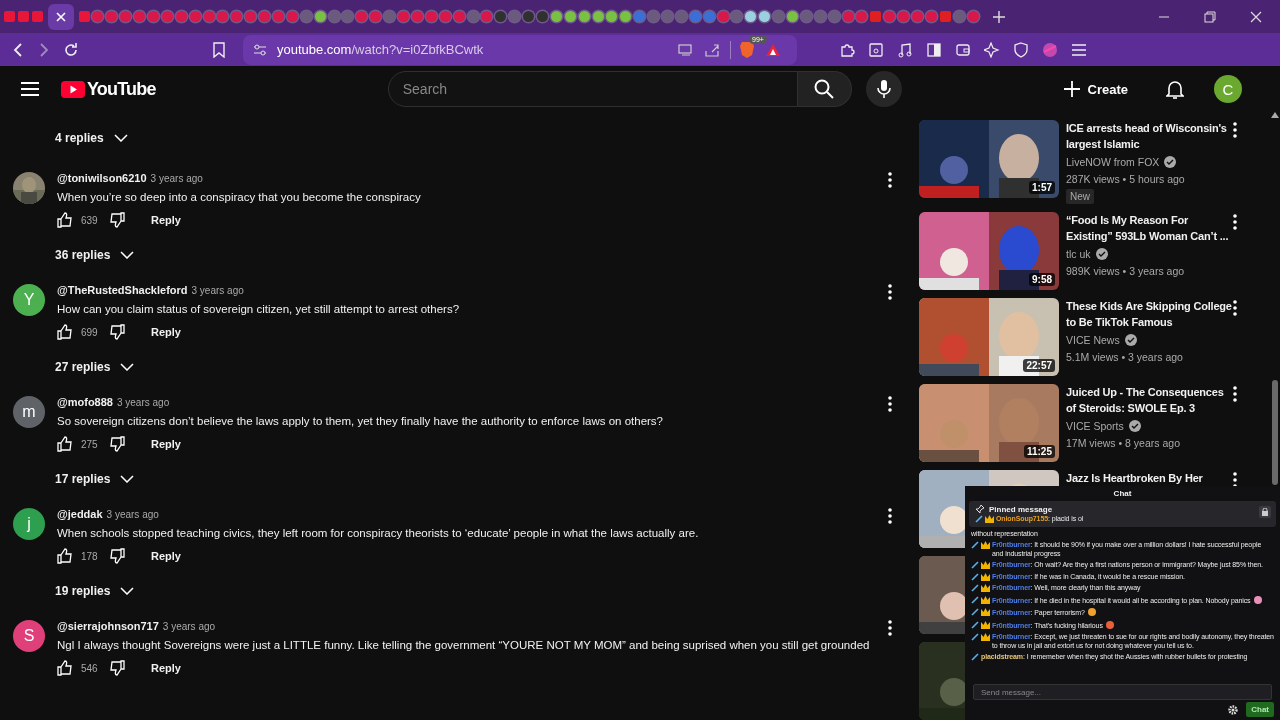 Image resolution: width=1280 pixels, height=720 pixels. Describe the element at coordinates (219, 49) in the screenshot. I see `bookmark-icon` at that location.